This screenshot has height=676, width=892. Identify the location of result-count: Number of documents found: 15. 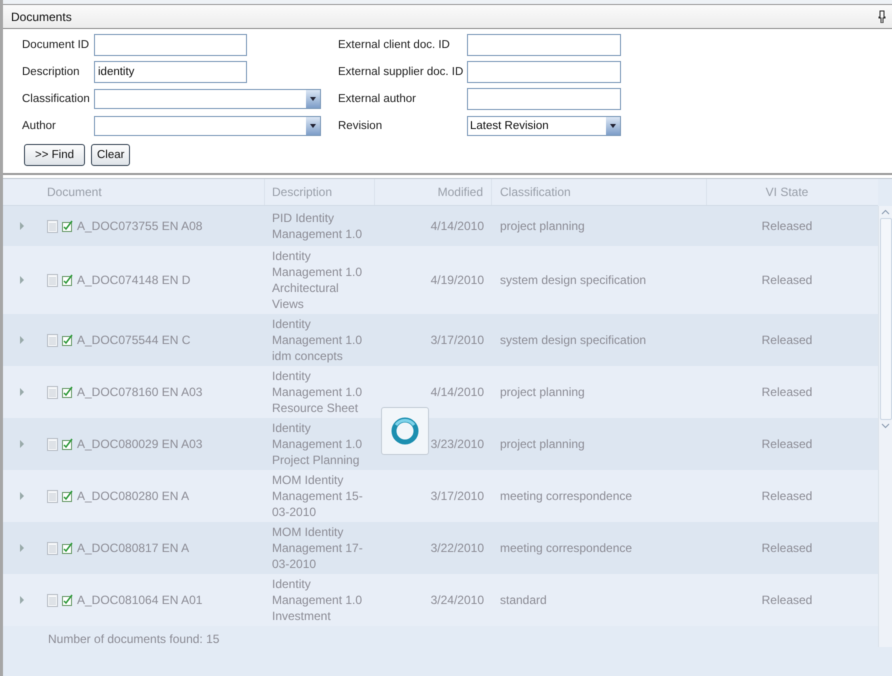
(133, 638).